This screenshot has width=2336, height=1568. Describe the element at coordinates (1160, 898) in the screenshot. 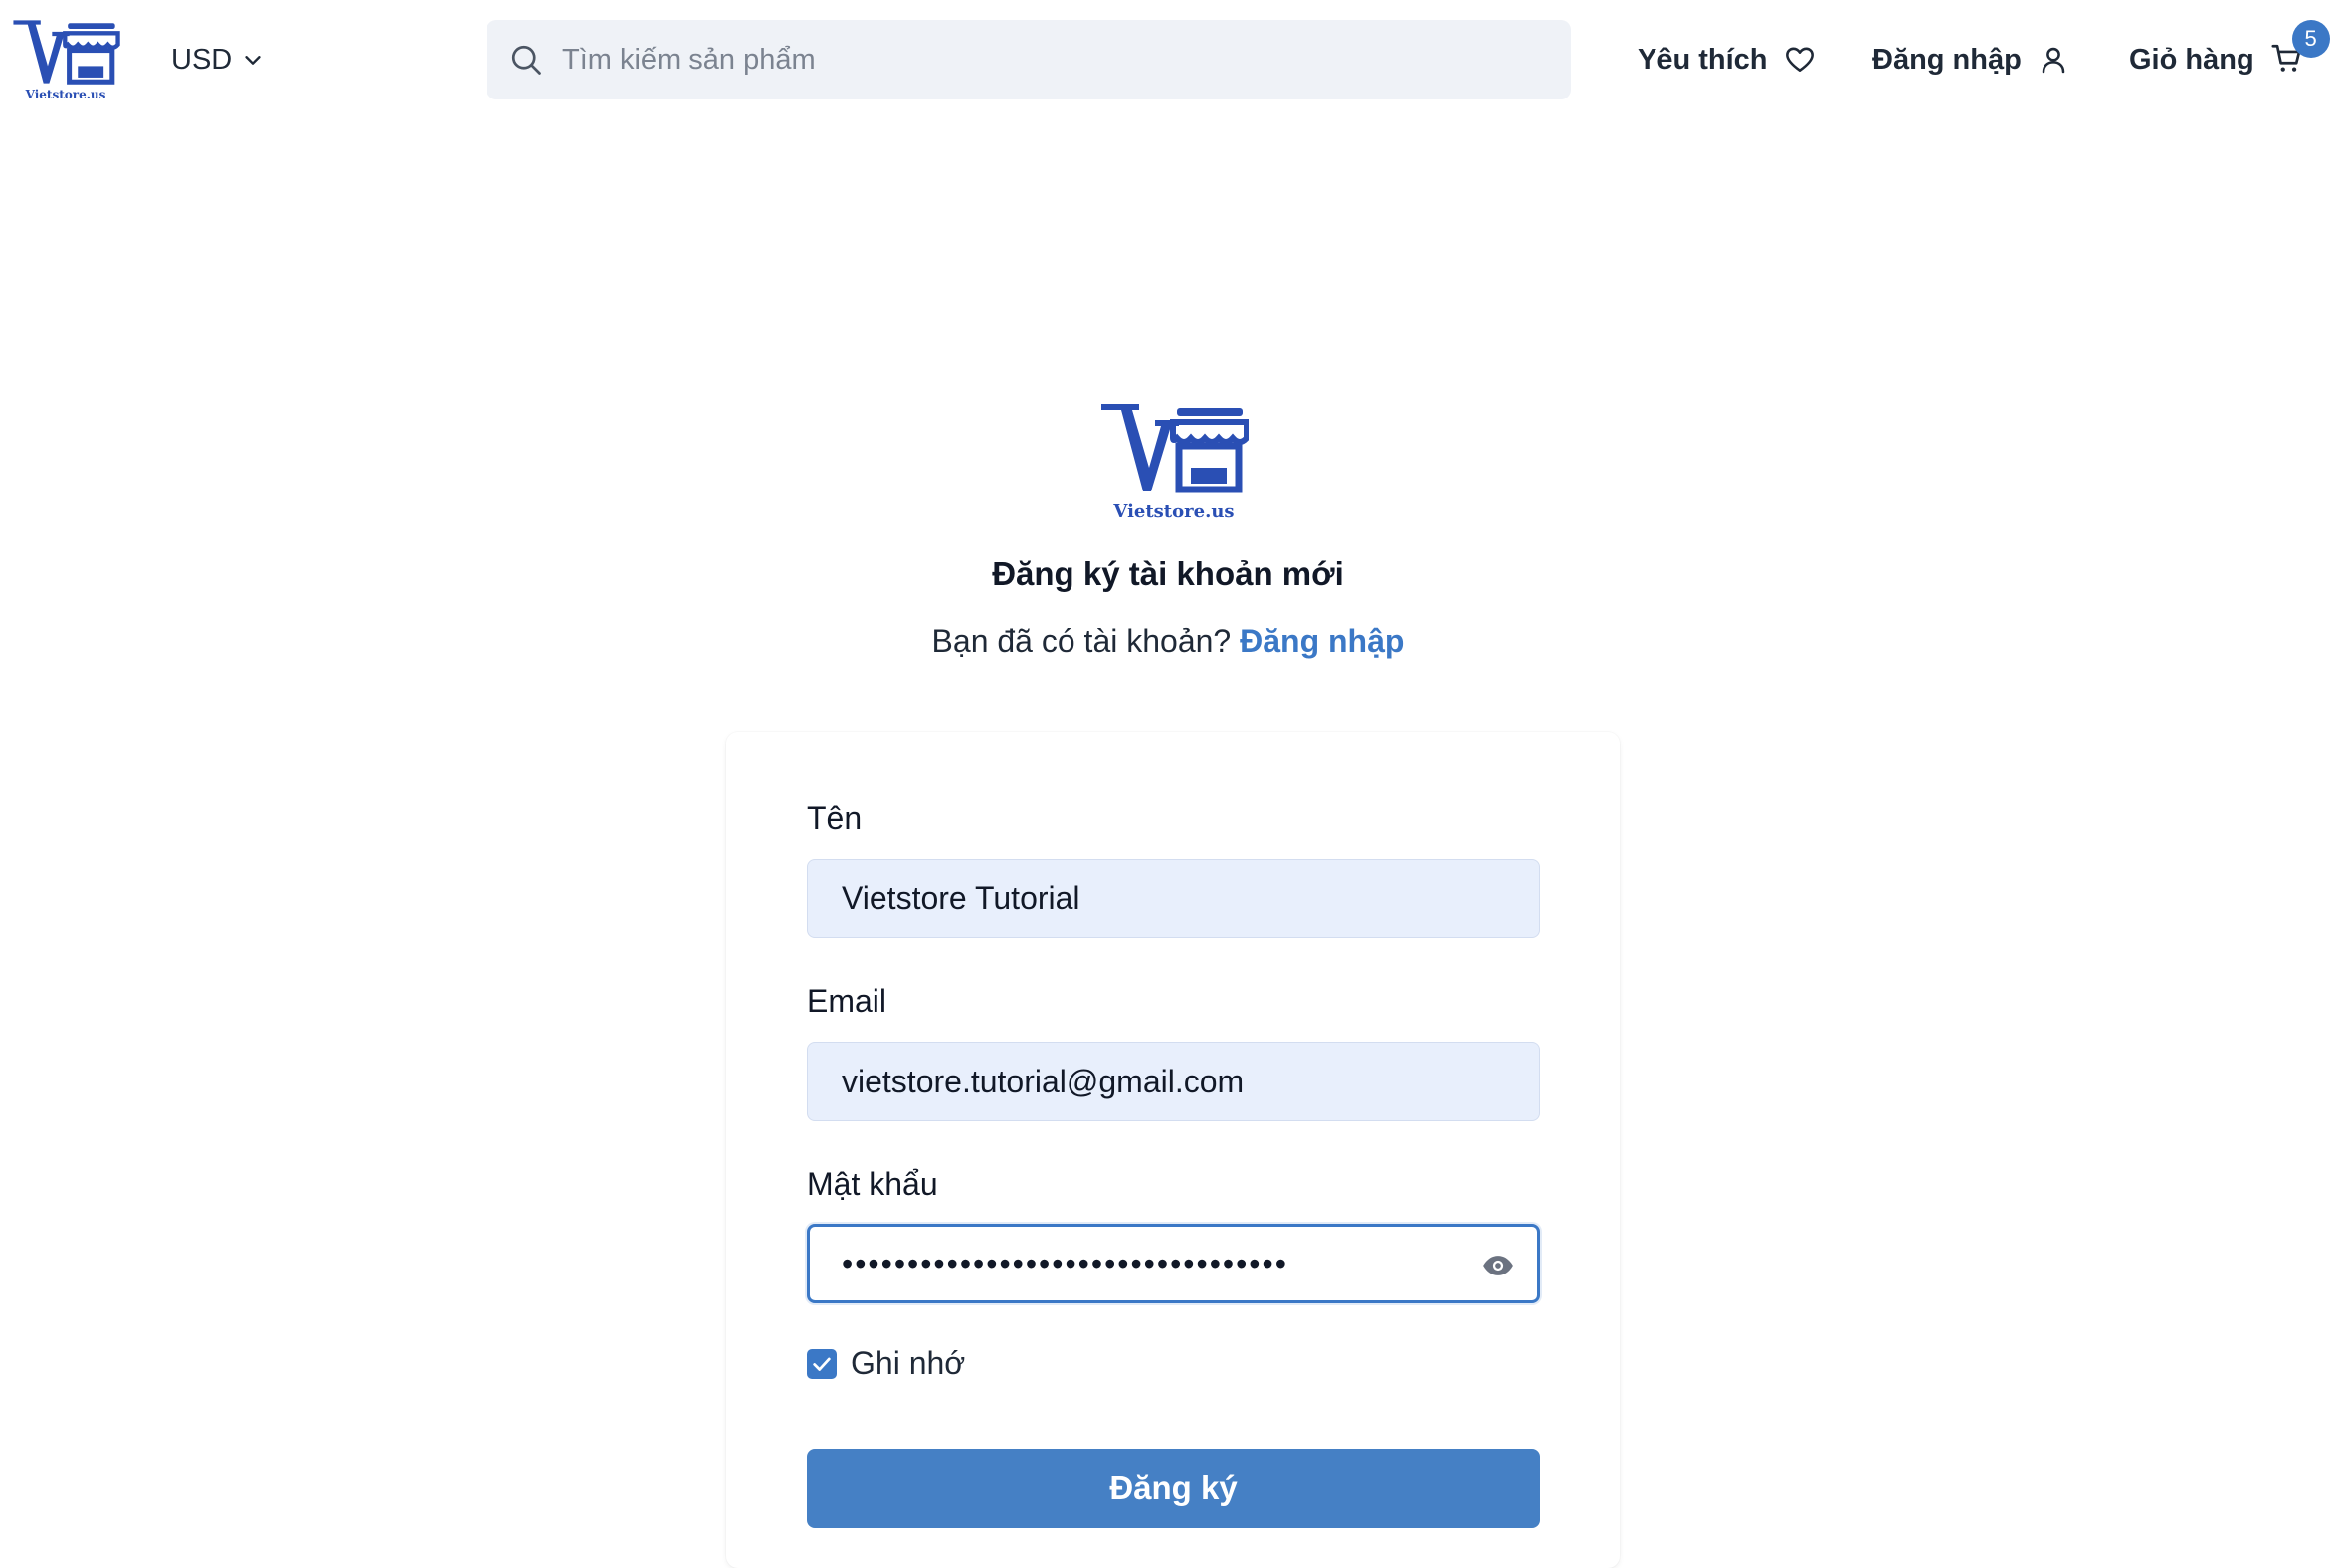

I see `name-input` at that location.